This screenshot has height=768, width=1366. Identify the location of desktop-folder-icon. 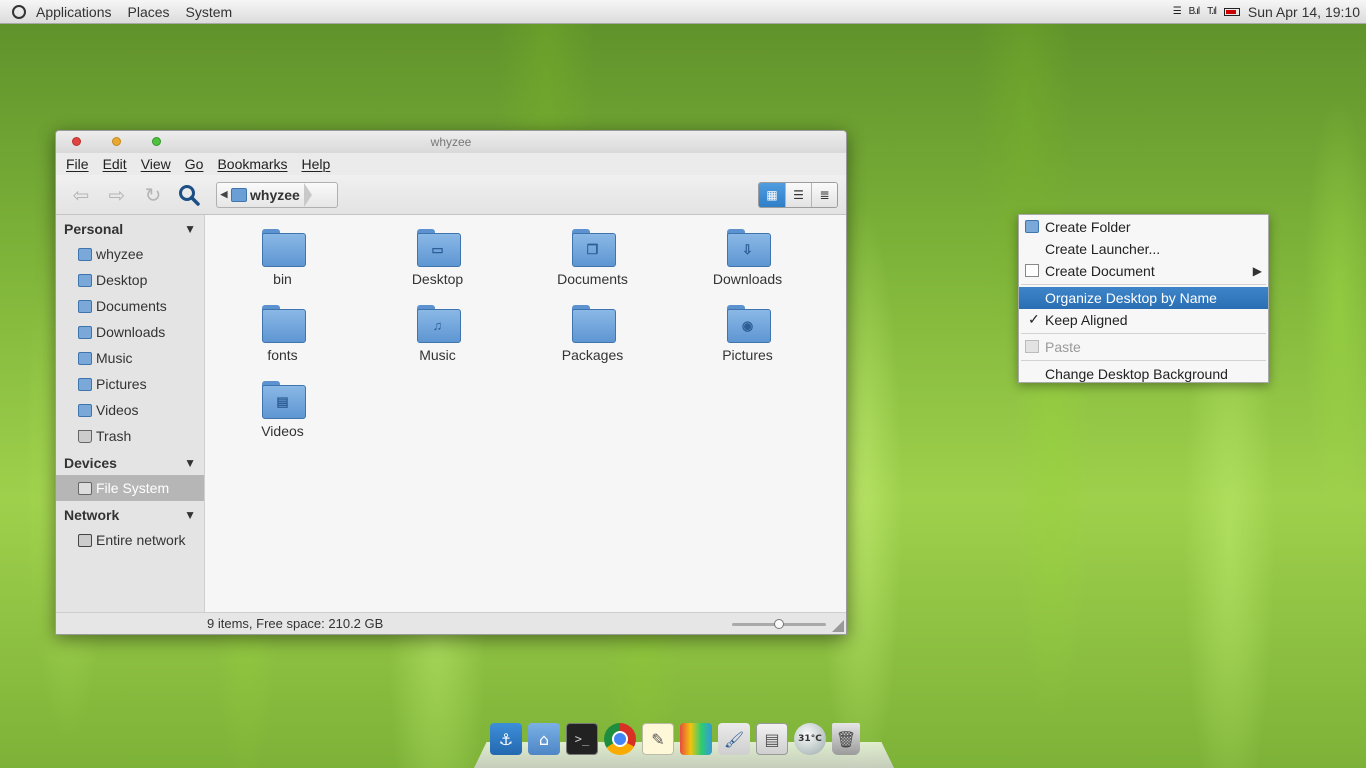
(85, 280).